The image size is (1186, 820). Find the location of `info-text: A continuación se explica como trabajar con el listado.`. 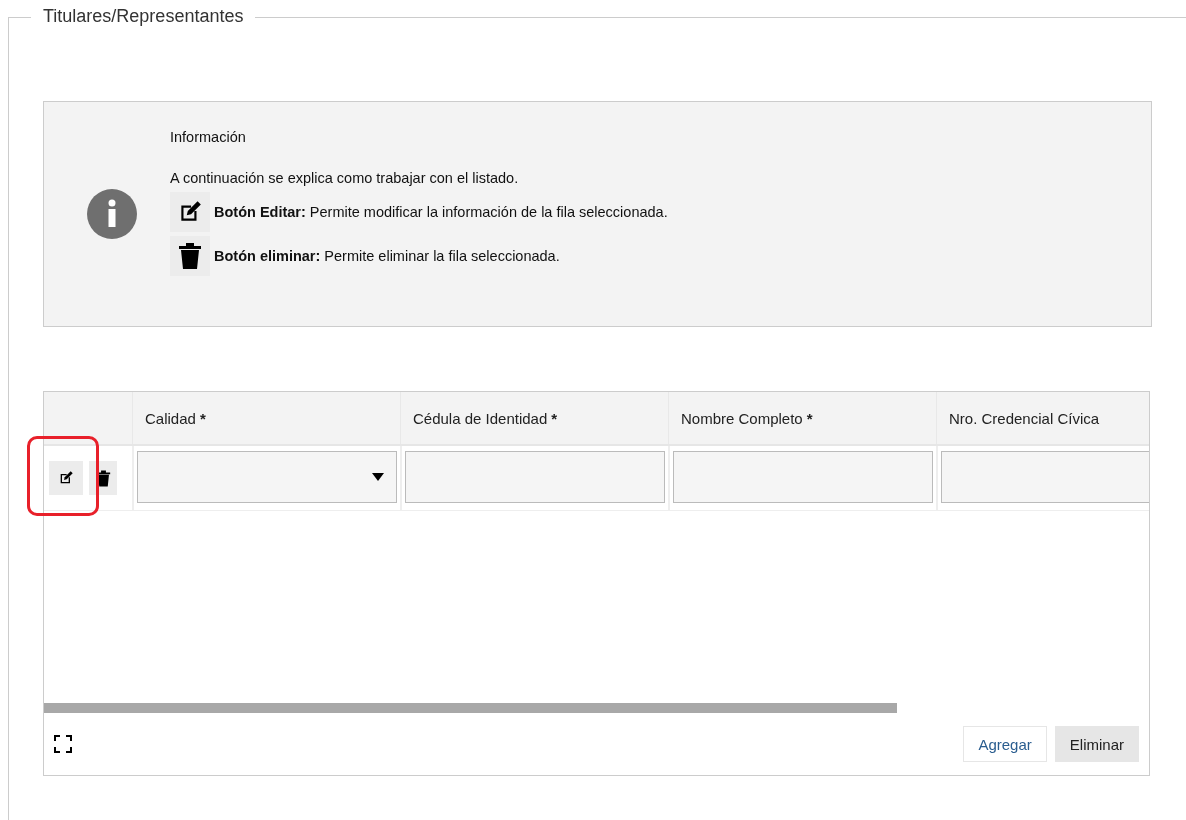

info-text: A continuación se explica como trabajar con el listado. is located at coordinates (345, 178).